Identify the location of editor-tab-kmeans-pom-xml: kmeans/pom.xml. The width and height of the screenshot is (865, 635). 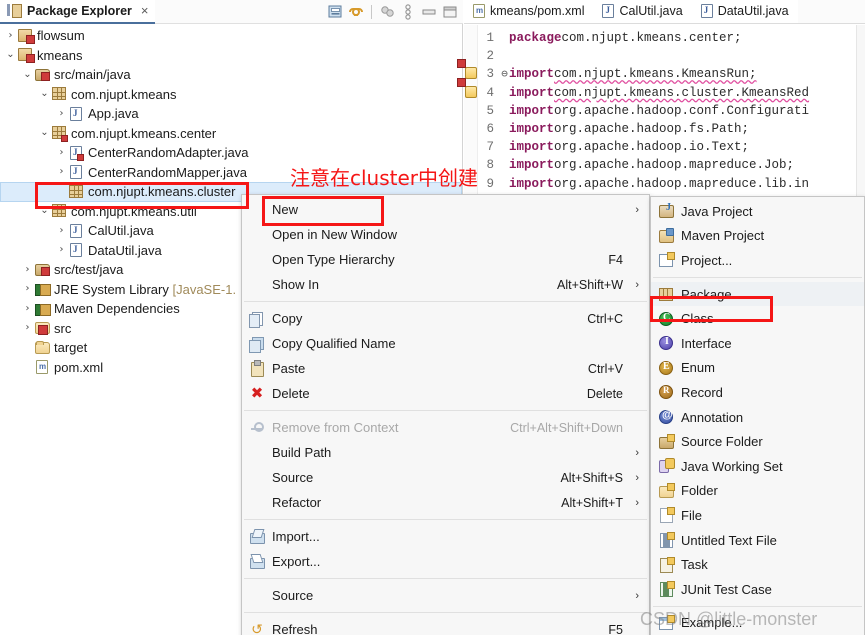
(529, 11).